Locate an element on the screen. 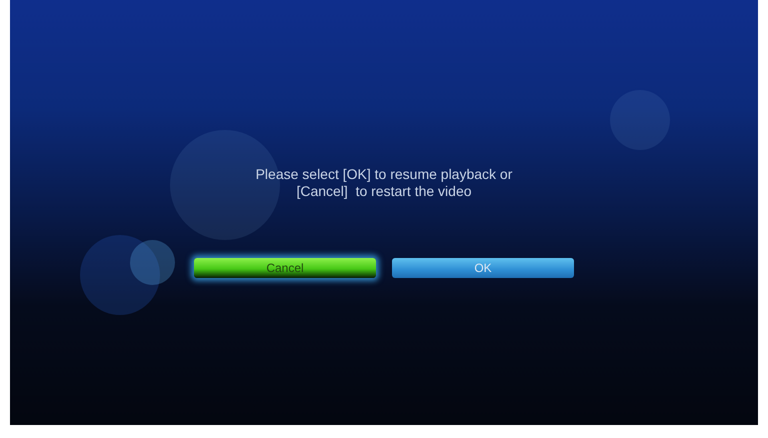 The image size is (768, 438). dialog-button: Cancel is located at coordinates (285, 268).